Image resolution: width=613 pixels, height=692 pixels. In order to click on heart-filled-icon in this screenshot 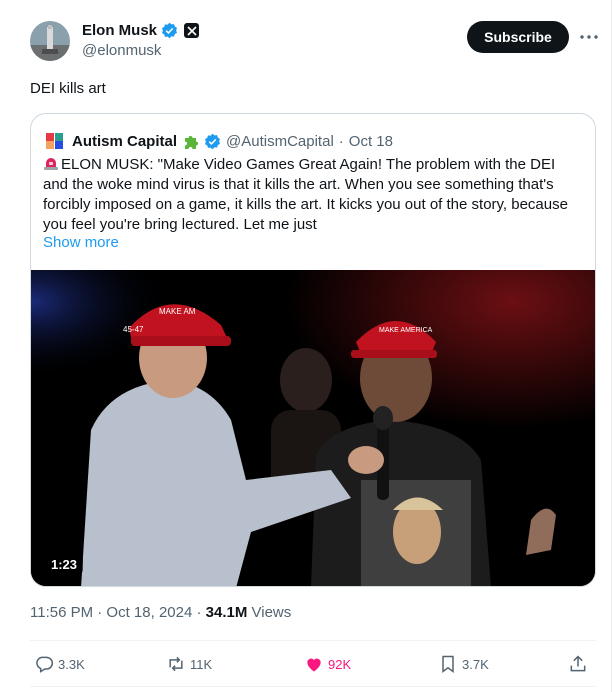, I will do `click(314, 665)`.